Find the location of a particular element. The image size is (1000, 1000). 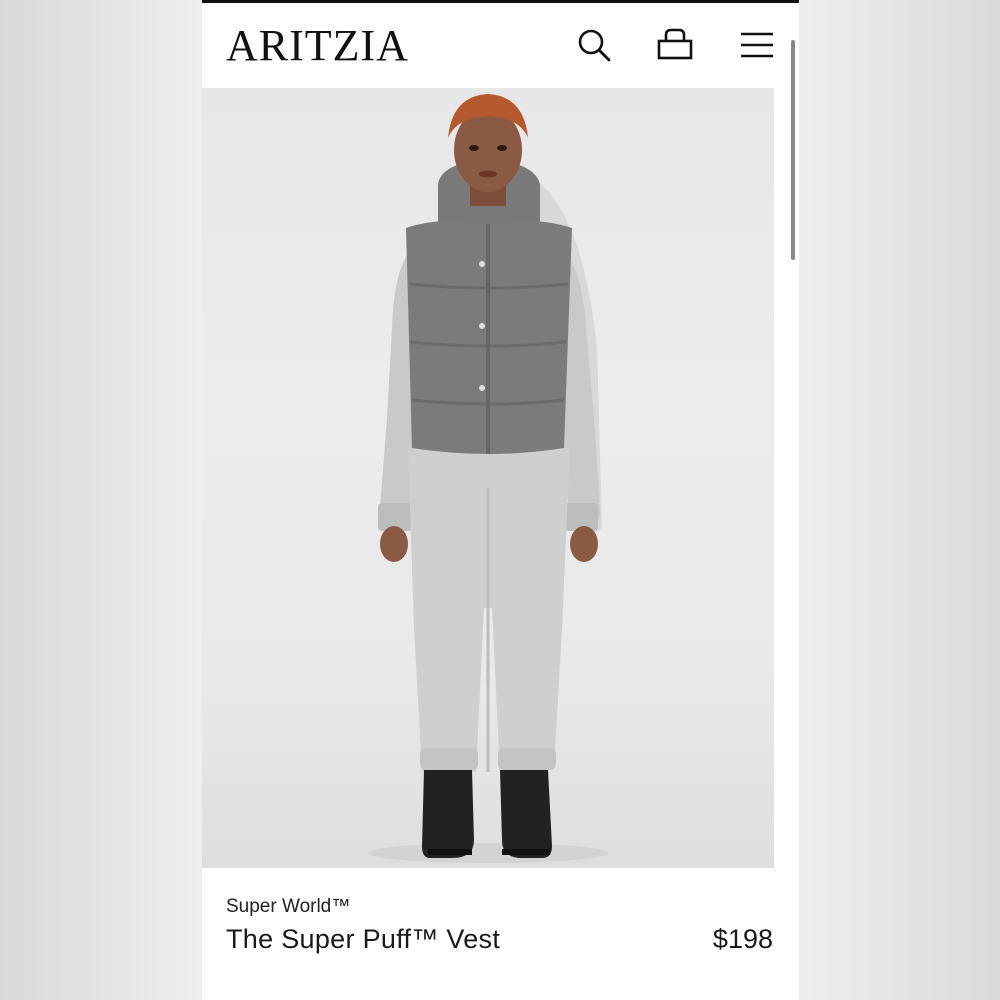

site-header: ARITZIA is located at coordinates (500, 44).